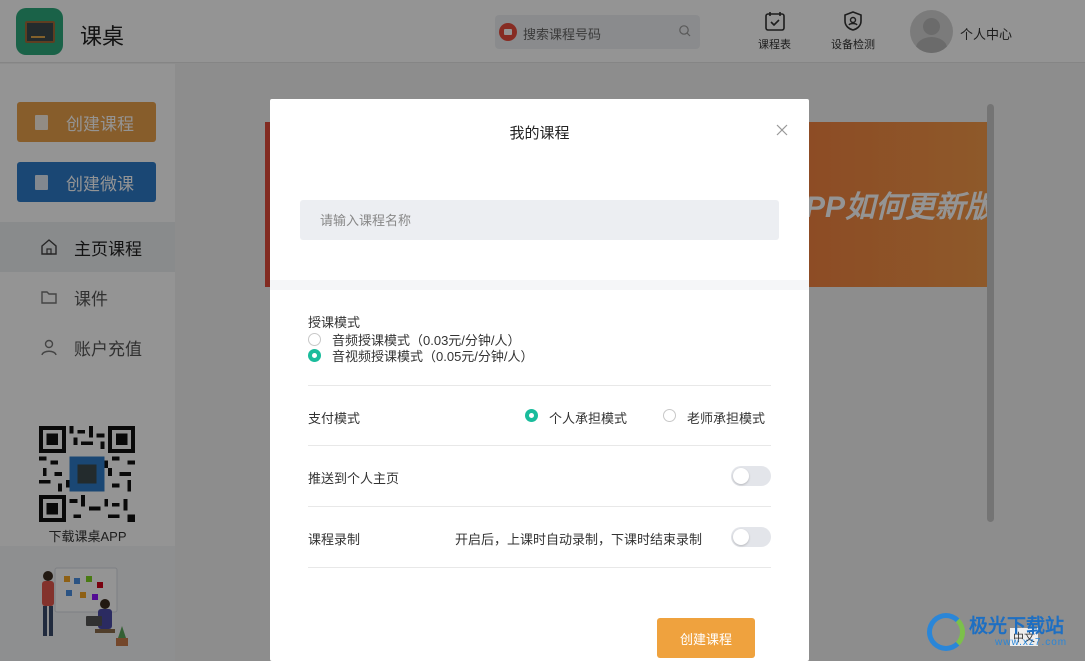 This screenshot has height=661, width=1085. I want to click on push-home-toggle, so click(751, 476).